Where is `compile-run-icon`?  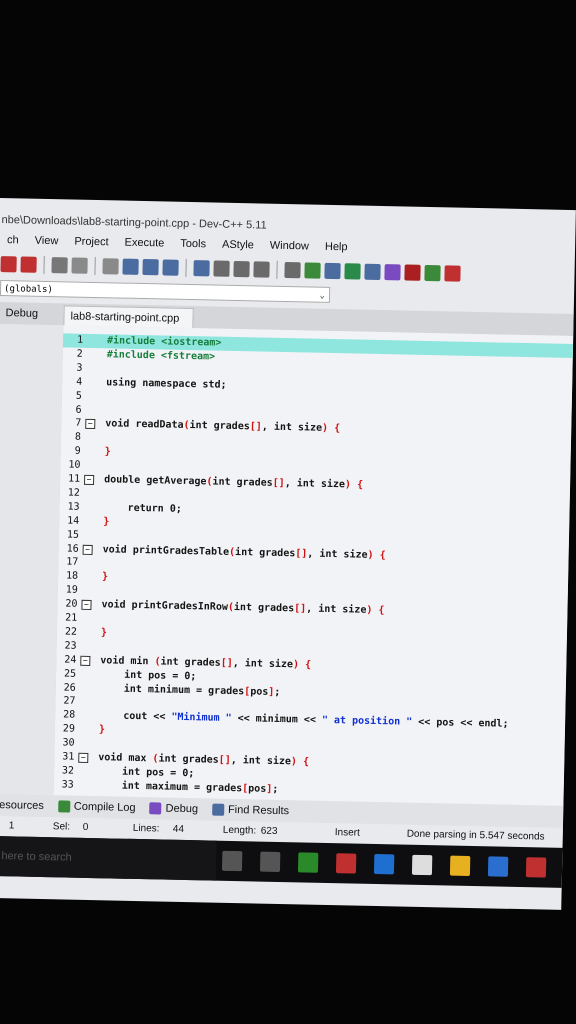
compile-run-icon is located at coordinates (261, 269).